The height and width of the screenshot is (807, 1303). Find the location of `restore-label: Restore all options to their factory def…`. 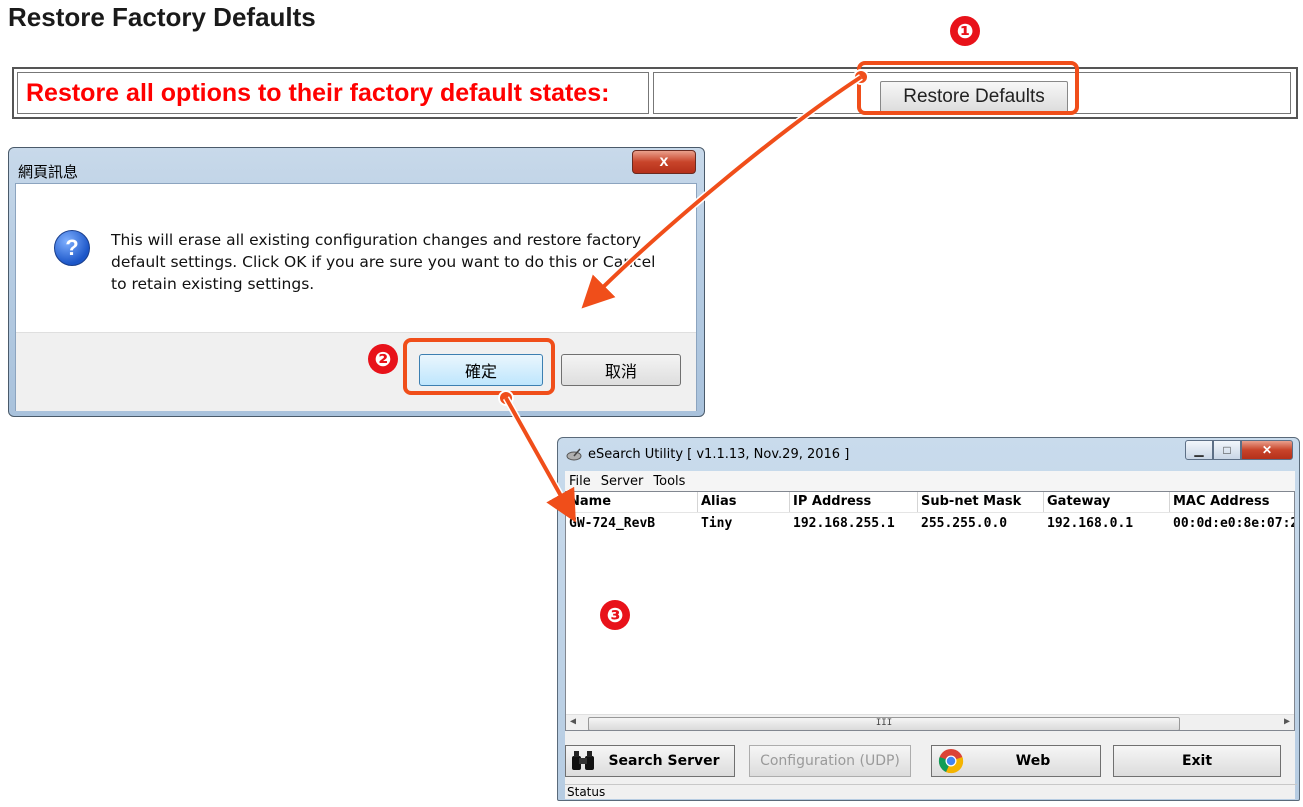

restore-label: Restore all options to their factory def… is located at coordinates (318, 93).